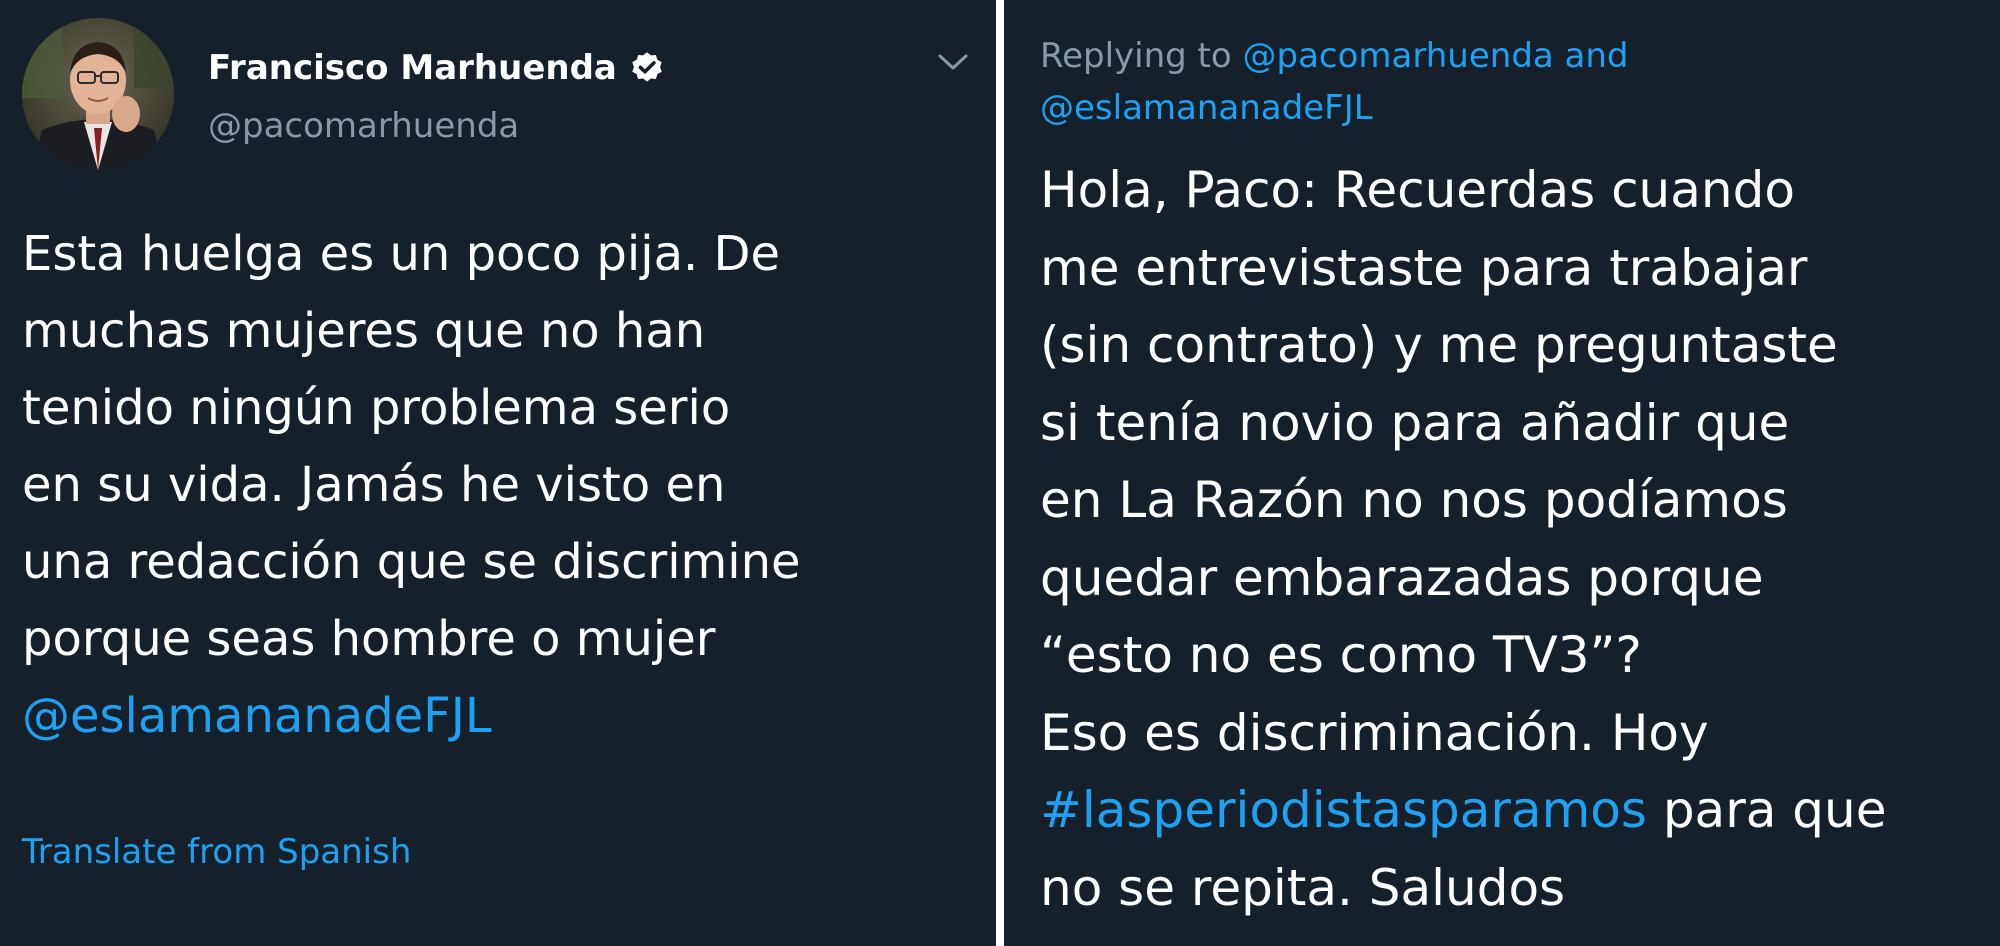  Describe the element at coordinates (376, 408) in the screenshot. I see `tweet-line: tenido ningún problema serio` at that location.